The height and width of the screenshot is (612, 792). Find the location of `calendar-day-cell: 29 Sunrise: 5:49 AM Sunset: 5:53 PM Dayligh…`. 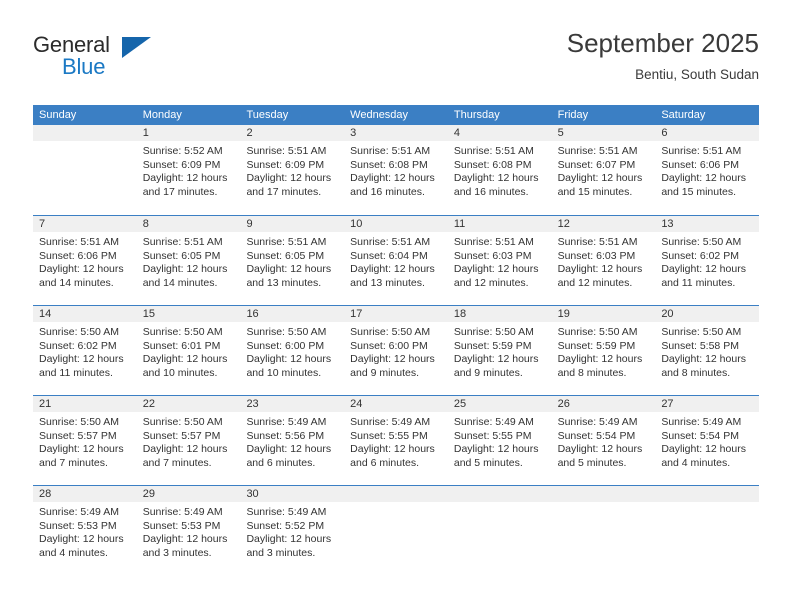

calendar-day-cell: 29 Sunrise: 5:49 AM Sunset: 5:53 PM Dayligh… is located at coordinates (188, 530).